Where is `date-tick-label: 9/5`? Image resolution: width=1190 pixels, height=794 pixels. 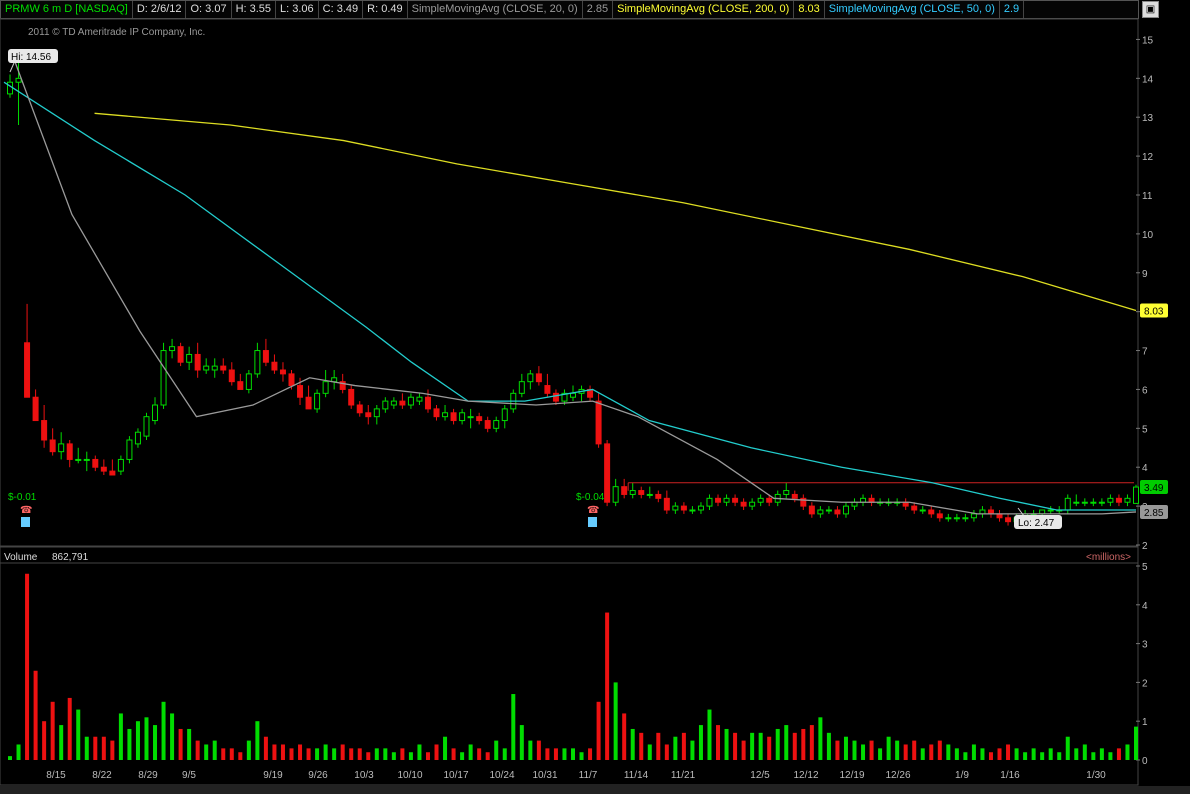 date-tick-label: 9/5 is located at coordinates (189, 775).